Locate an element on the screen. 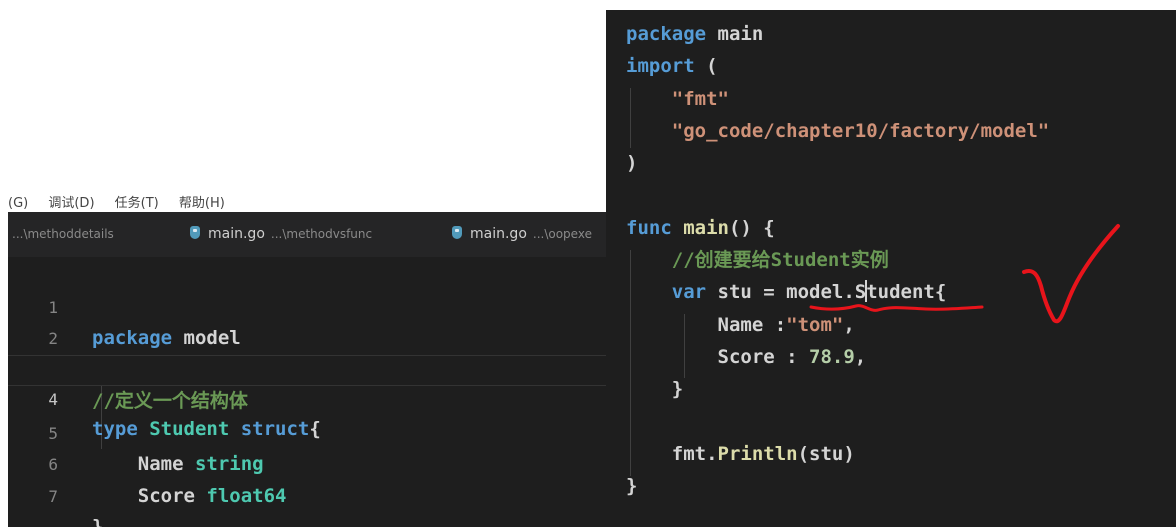 This screenshot has width=1176, height=527. code-line-5: ) is located at coordinates (837, 163).